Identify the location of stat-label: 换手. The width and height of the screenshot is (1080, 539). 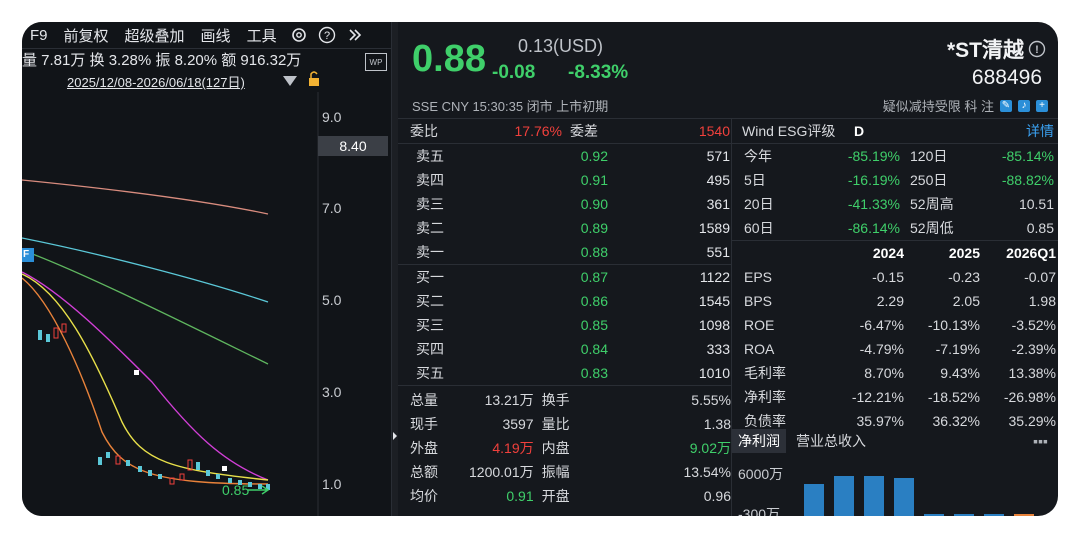
(555, 400).